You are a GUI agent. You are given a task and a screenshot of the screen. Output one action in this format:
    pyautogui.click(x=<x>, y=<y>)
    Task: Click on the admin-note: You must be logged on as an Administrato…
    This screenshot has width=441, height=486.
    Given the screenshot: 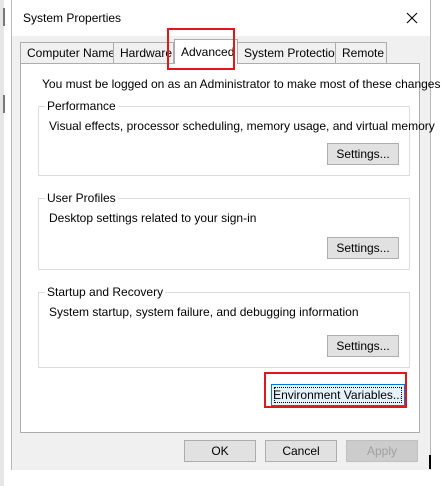 What is the action you would take?
    pyautogui.click(x=241, y=84)
    